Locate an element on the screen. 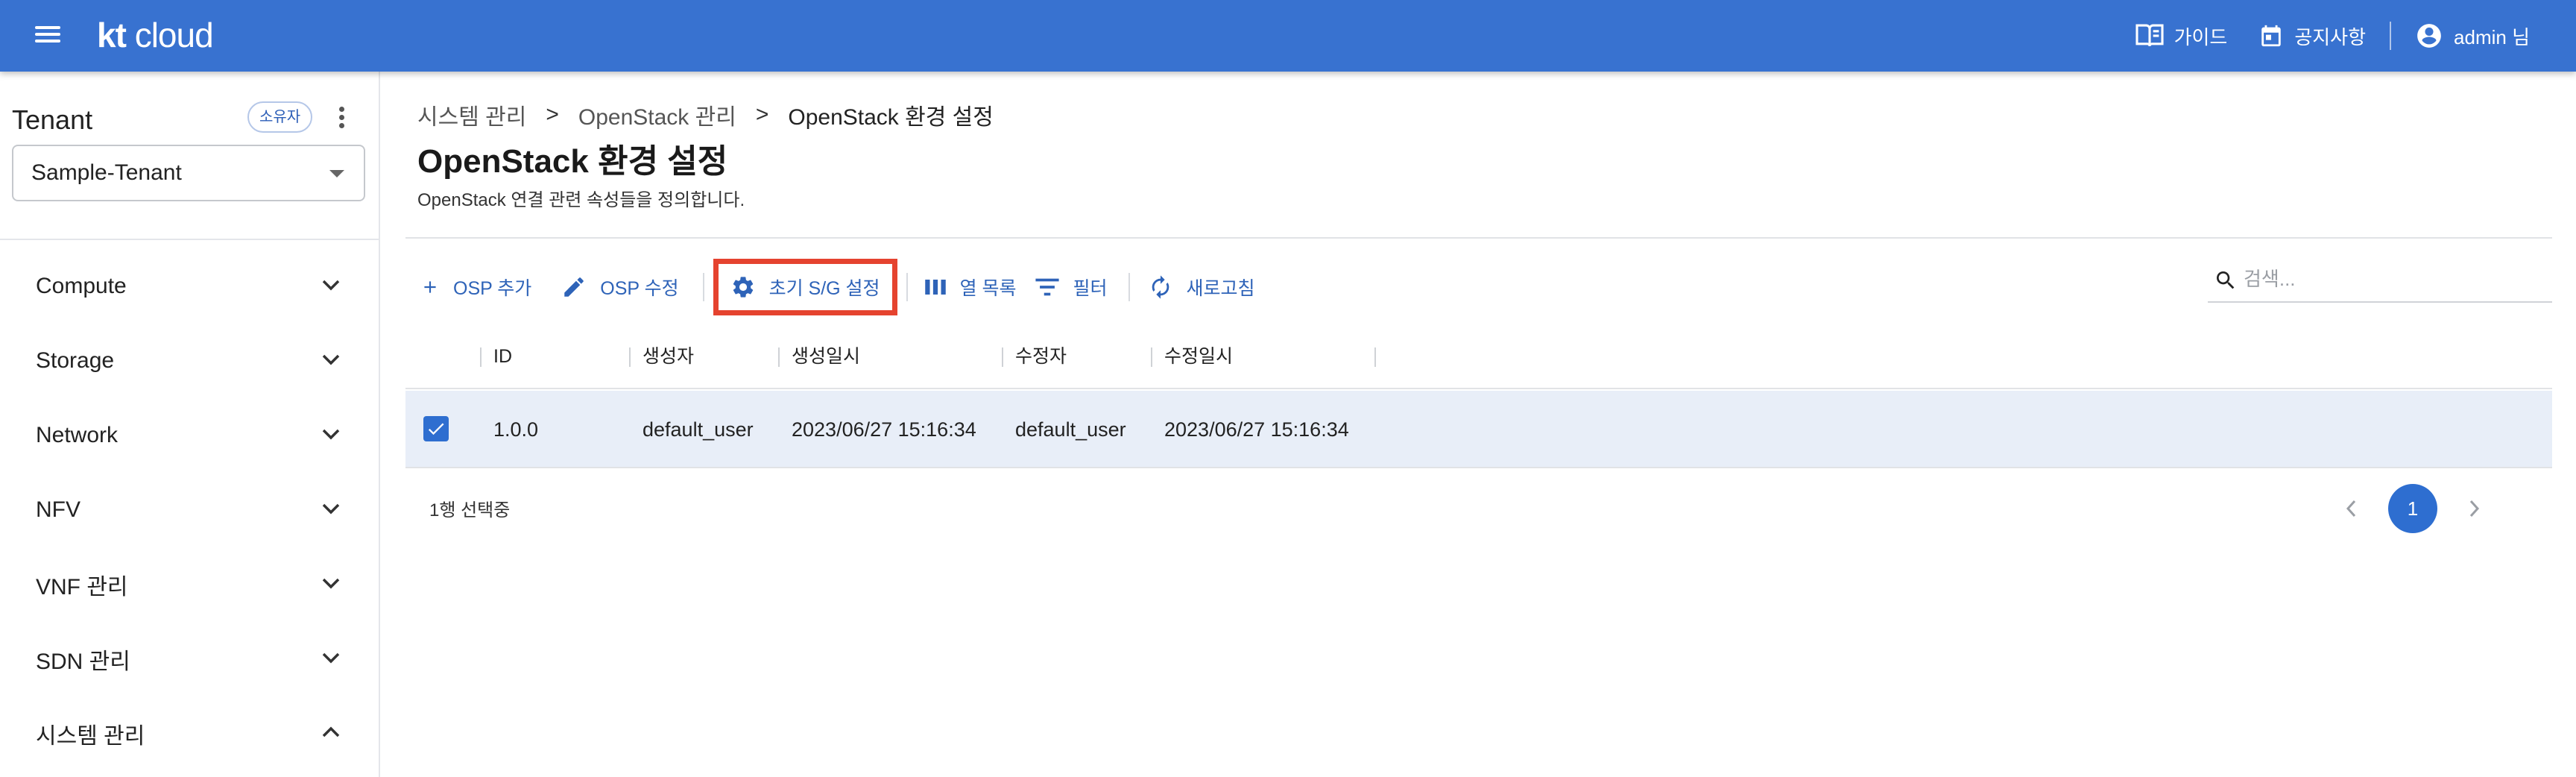 This screenshot has width=2576, height=777. refresh-icon is located at coordinates (1160, 287).